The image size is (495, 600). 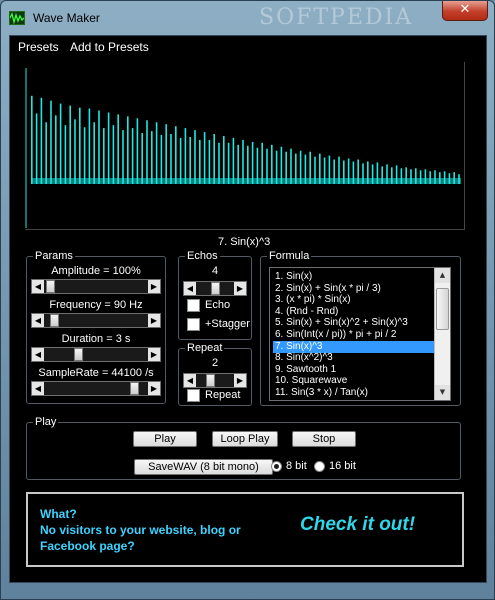 I want to click on formula-list-item: 1. Sin(x), so click(x=356, y=277).